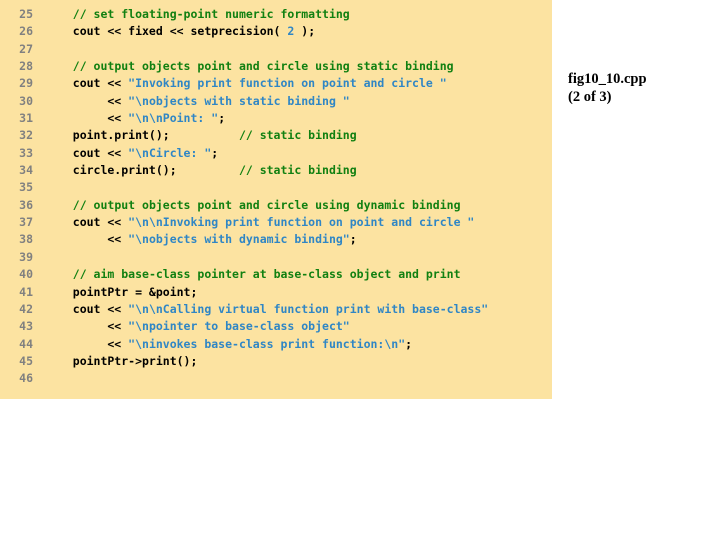 The width and height of the screenshot is (720, 540). I want to click on line-number: 39, so click(26, 256).